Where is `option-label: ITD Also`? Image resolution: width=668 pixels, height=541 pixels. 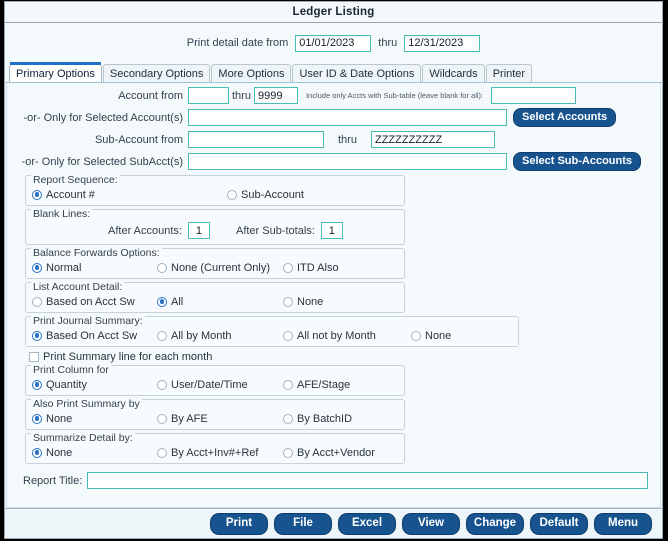
option-label: ITD Also is located at coordinates (318, 267).